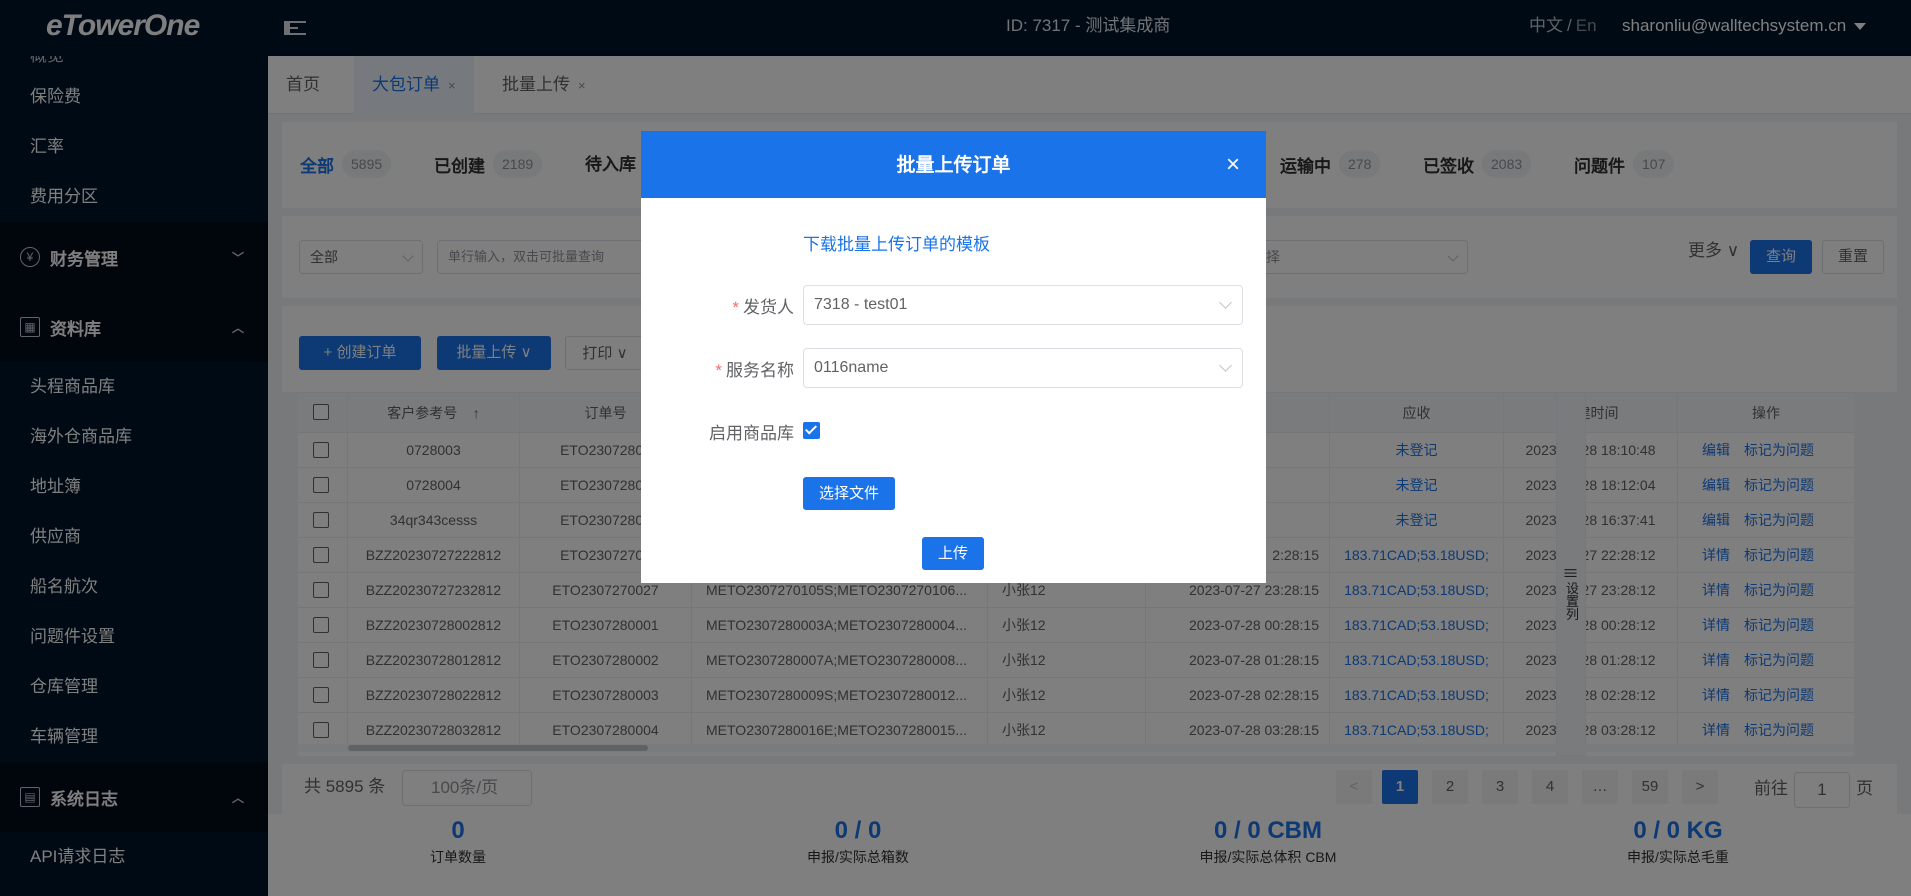 This screenshot has width=1911, height=896. I want to click on dialog-header: 批量上传订单 ×, so click(953, 164).